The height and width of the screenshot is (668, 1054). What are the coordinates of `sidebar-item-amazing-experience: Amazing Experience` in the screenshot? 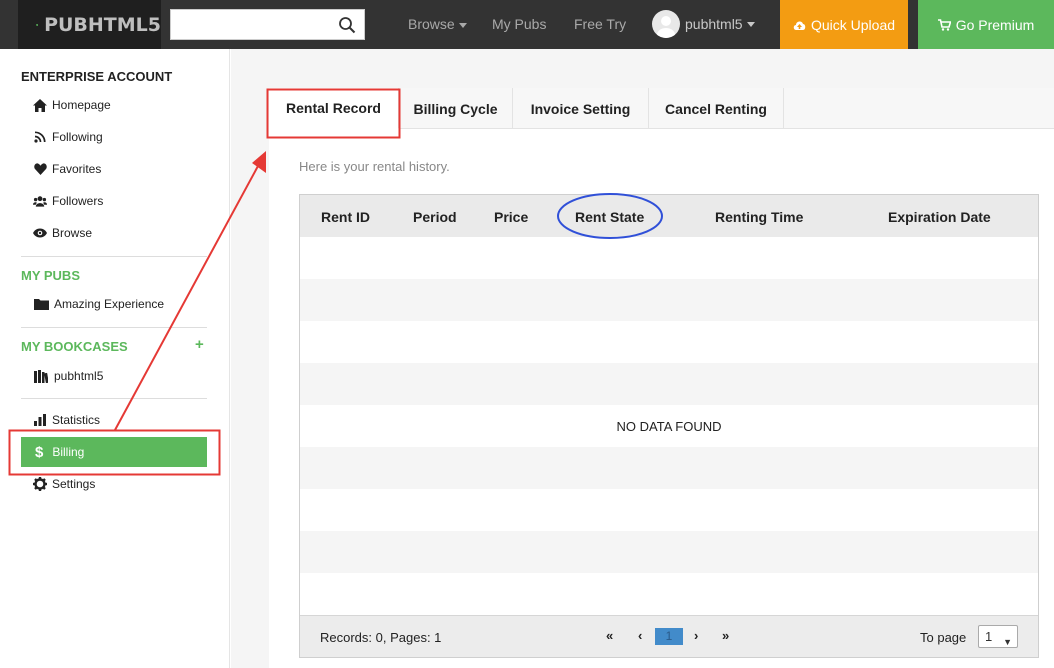 It's located at (98, 304).